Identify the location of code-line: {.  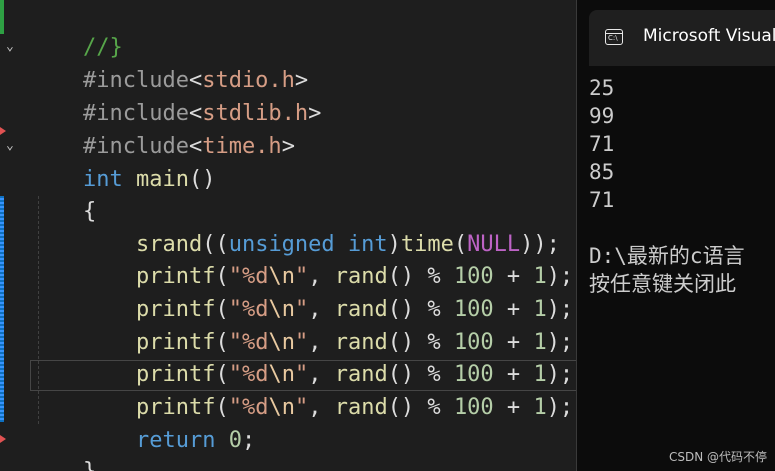
(63, 194).